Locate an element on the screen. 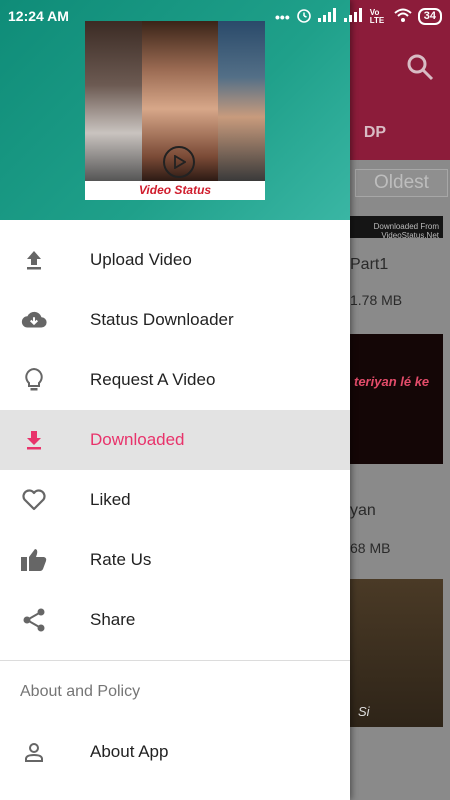  download-icon is located at coordinates (34, 440).